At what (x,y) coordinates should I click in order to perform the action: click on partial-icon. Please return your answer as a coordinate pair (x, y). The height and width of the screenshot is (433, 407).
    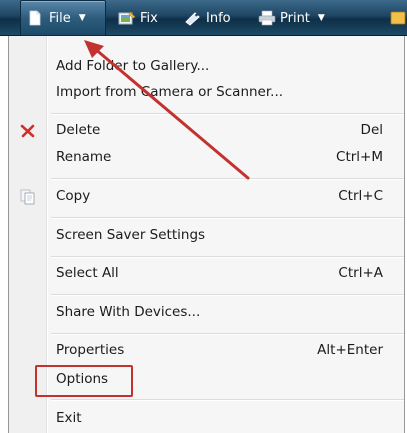
    Looking at the image, I should click on (398, 18).